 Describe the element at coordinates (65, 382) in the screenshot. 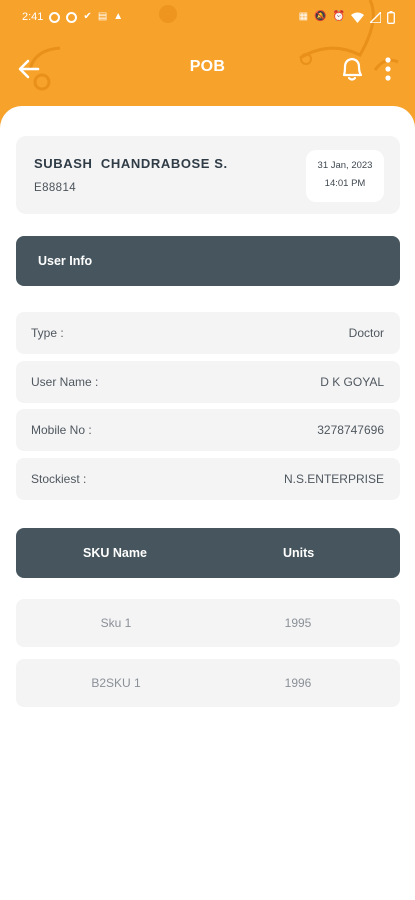

I see `info-label: User Name :` at that location.